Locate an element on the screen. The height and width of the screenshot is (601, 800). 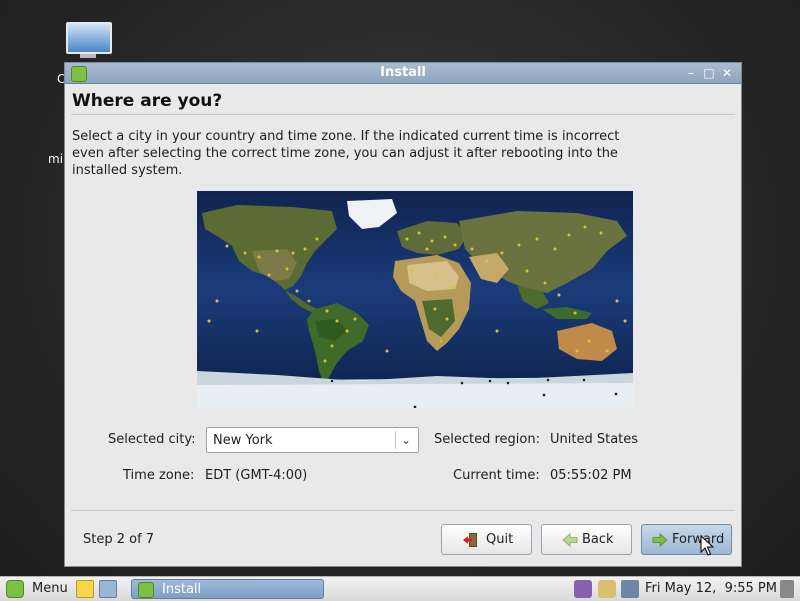
show-desktop-icon is located at coordinates (108, 589).